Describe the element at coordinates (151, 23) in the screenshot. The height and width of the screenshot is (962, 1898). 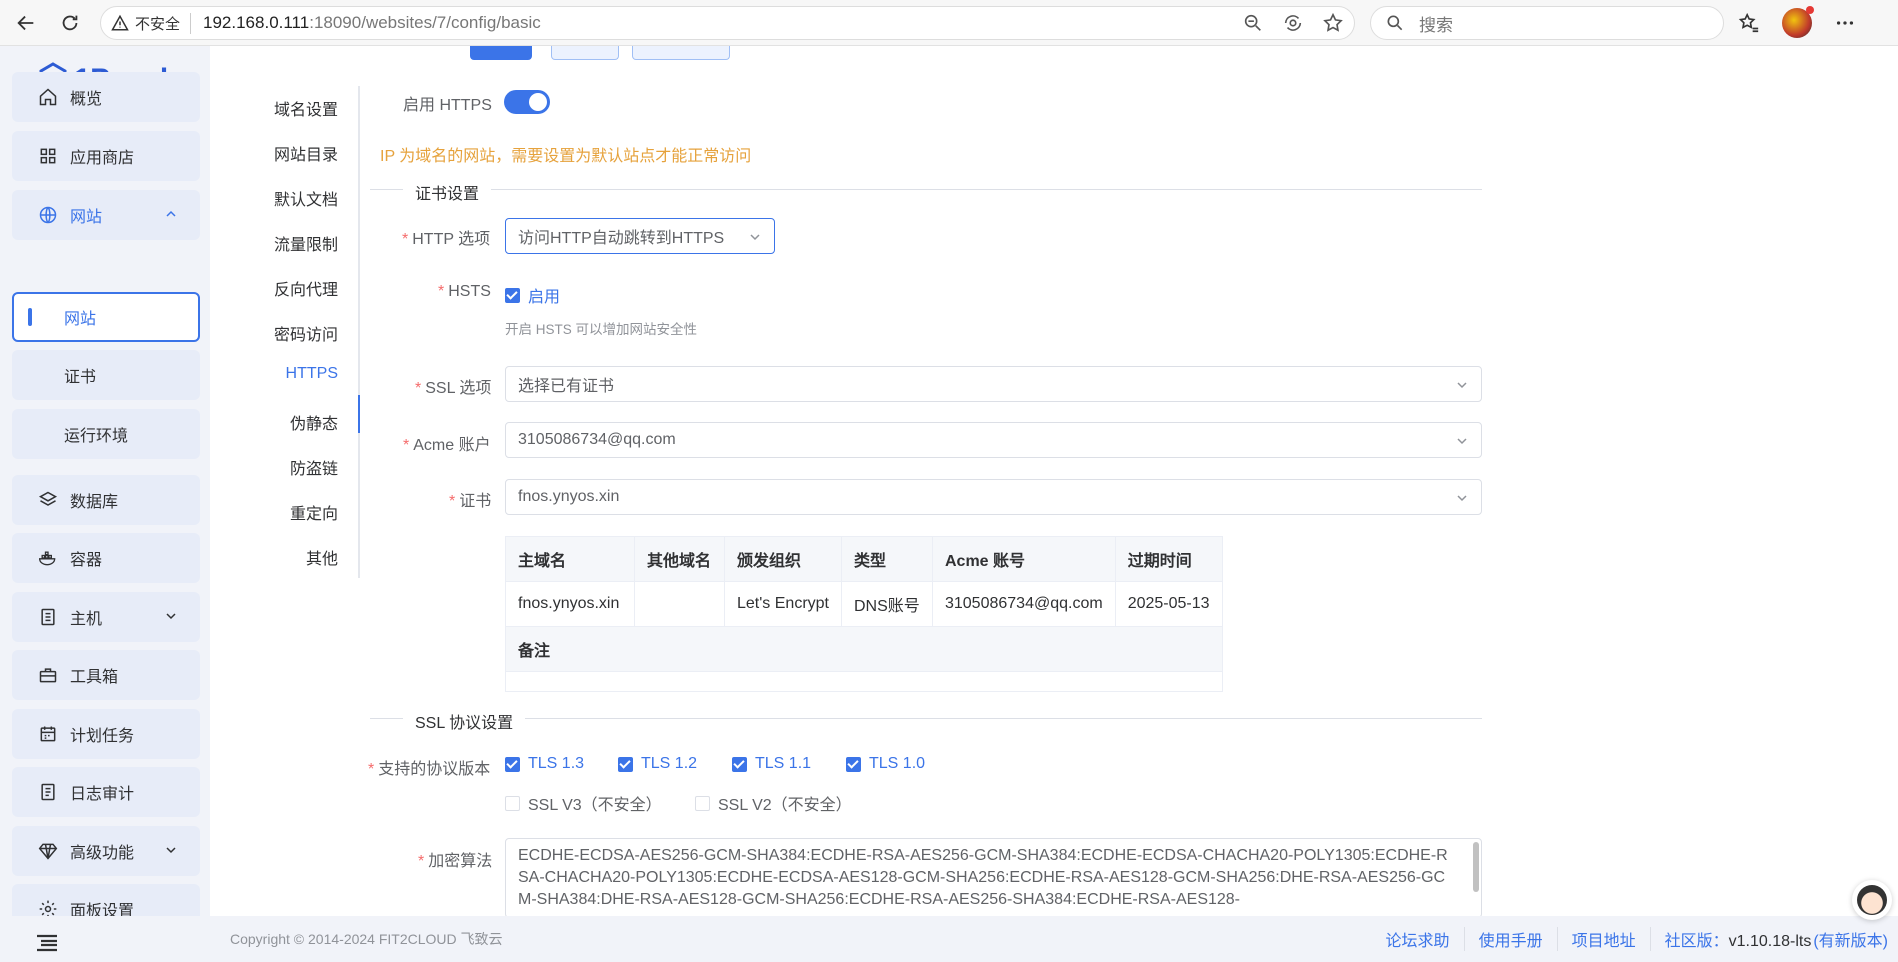
I see `security-indicator: 不安全` at that location.